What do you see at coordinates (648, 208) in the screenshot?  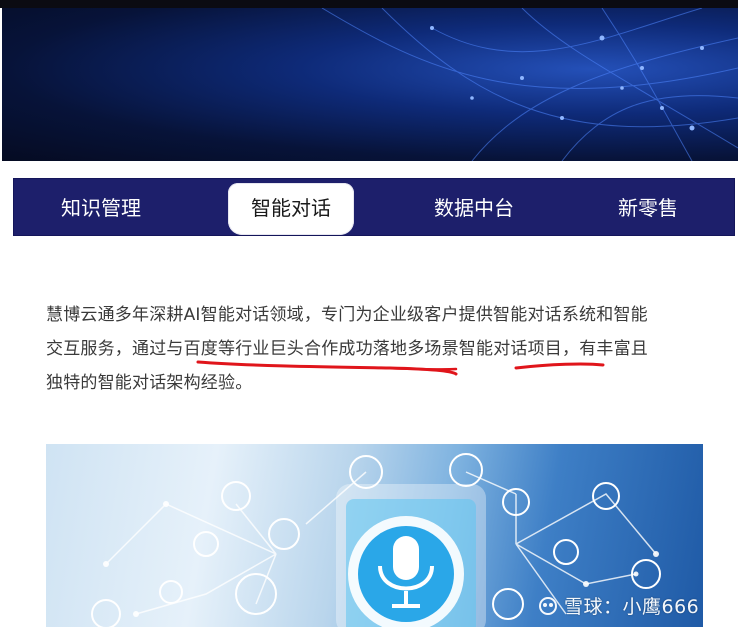 I see `tab-new-retail: 新零售` at bounding box center [648, 208].